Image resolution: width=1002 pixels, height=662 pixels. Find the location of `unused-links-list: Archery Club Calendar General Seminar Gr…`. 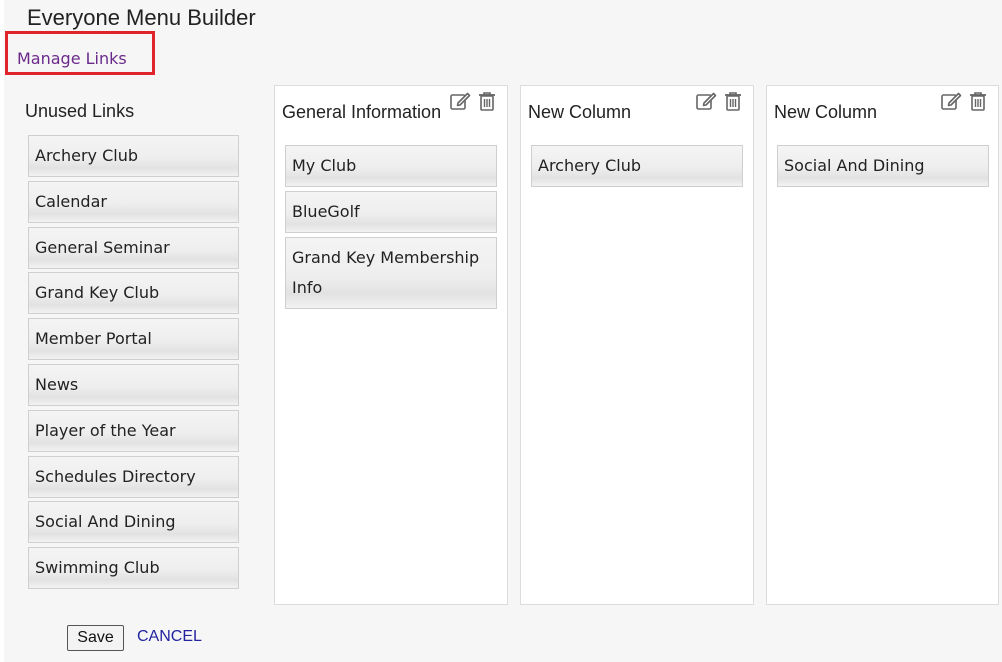

unused-links-list: Archery Club Calendar General Seminar Gr… is located at coordinates (133, 364).